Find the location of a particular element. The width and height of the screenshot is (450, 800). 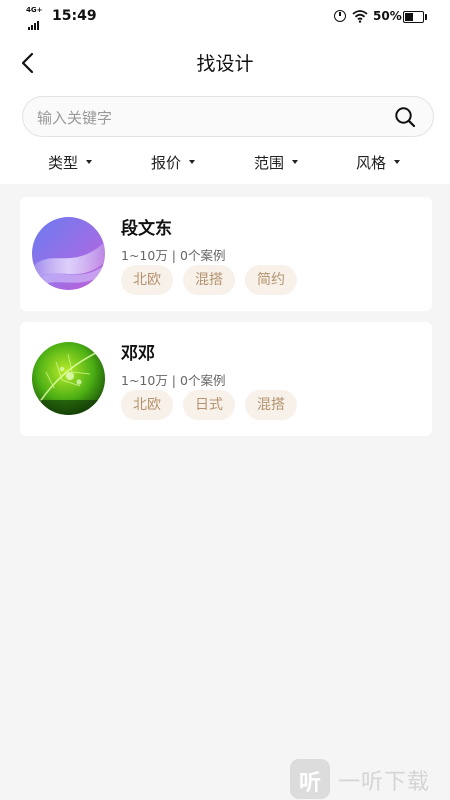

tag-list: 北欧 日式 混搭 is located at coordinates (214, 405).